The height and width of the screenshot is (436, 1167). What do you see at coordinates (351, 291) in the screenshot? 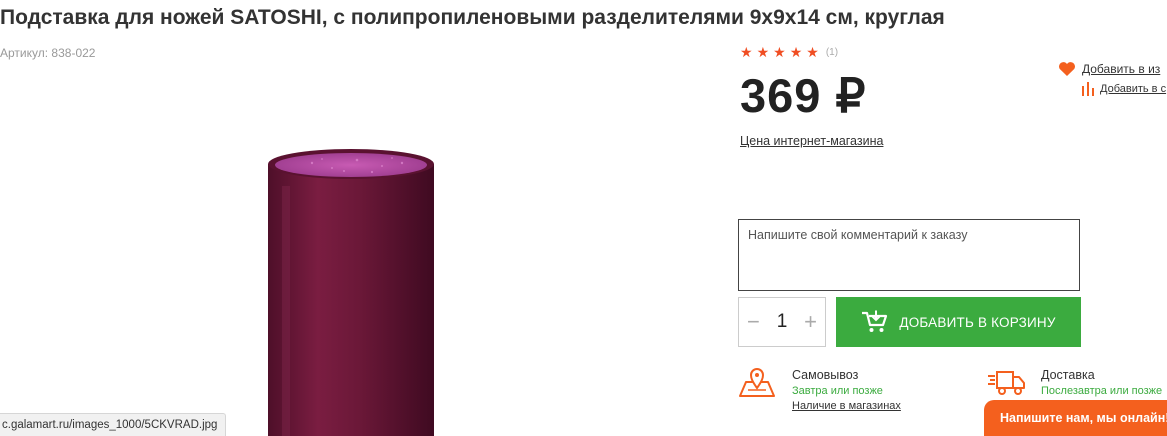
I see `product-image` at bounding box center [351, 291].